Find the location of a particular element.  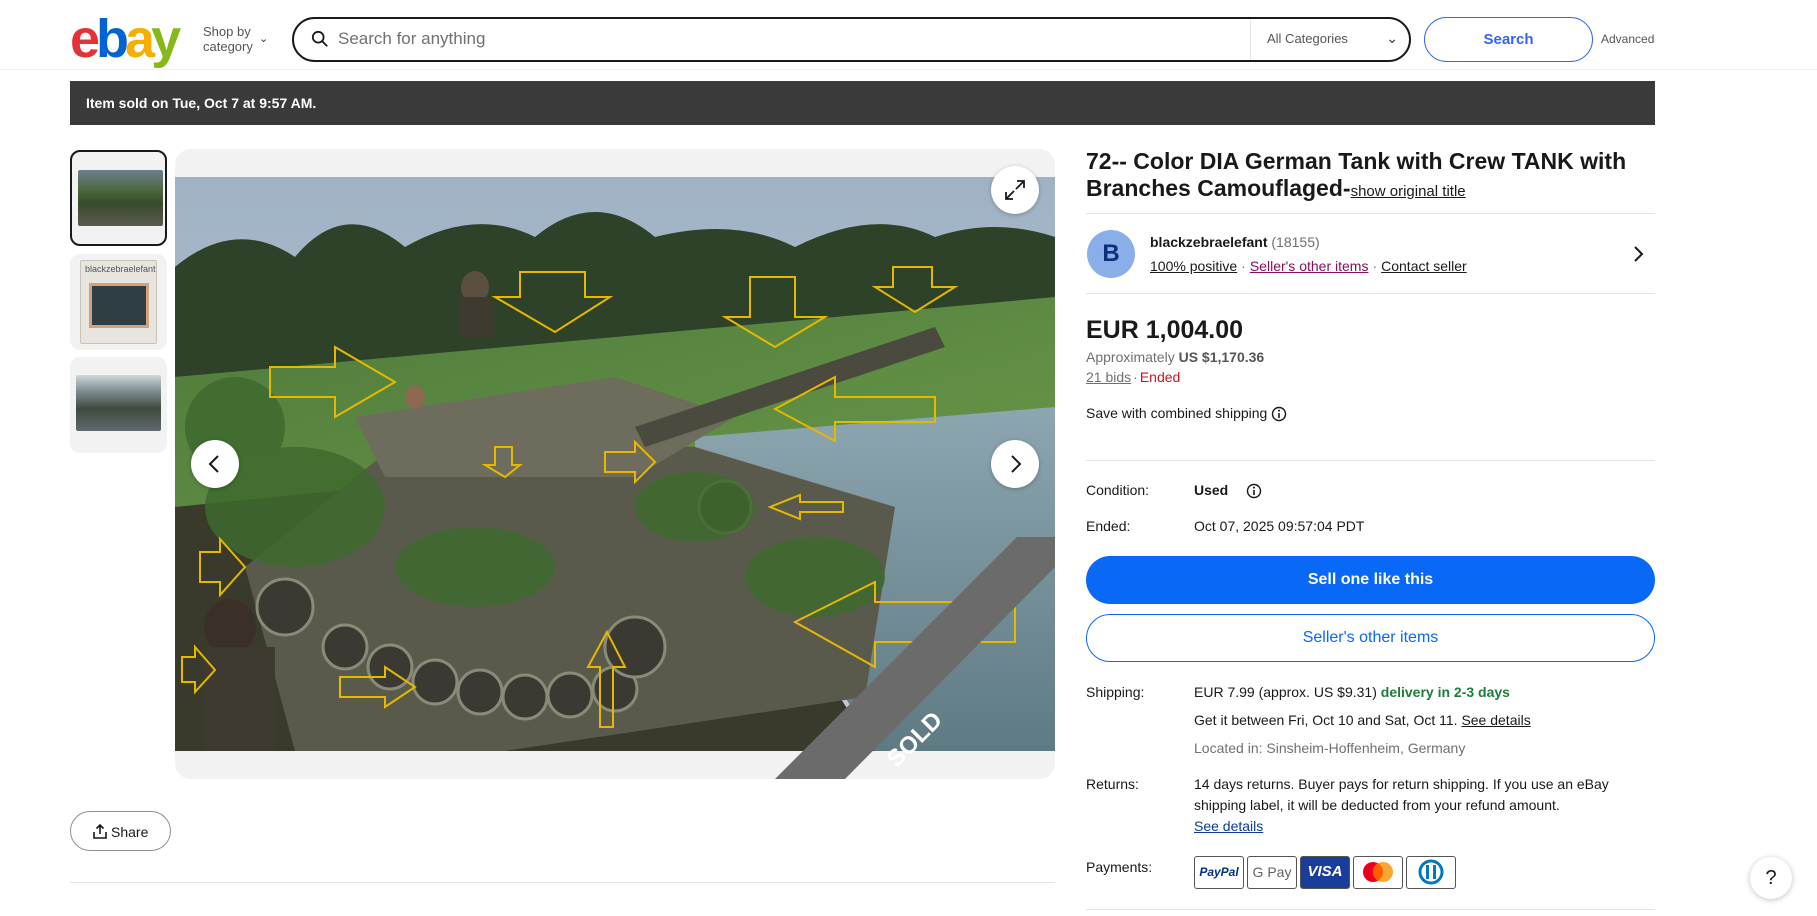

seller-other-items-link: Seller's other items is located at coordinates (1309, 266).